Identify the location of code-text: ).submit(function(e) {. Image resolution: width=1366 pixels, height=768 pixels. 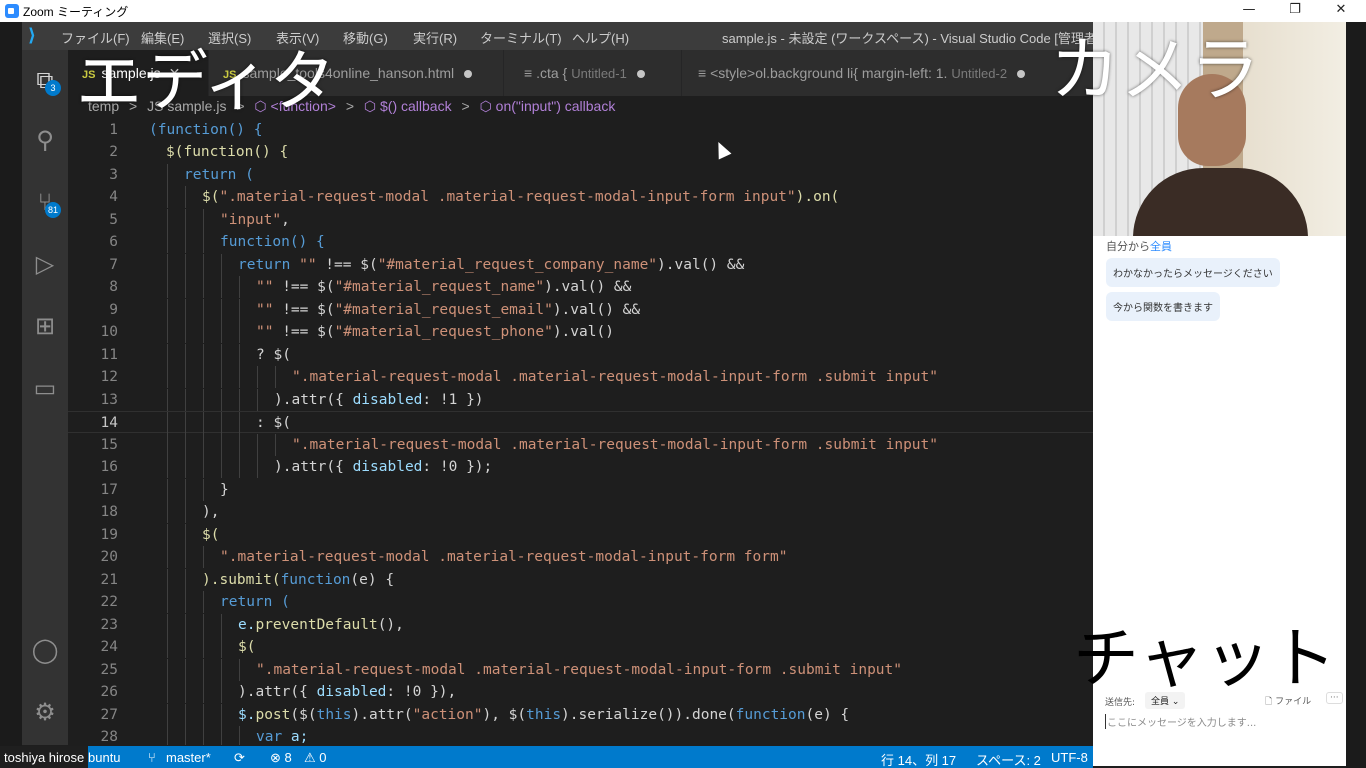
(298, 580).